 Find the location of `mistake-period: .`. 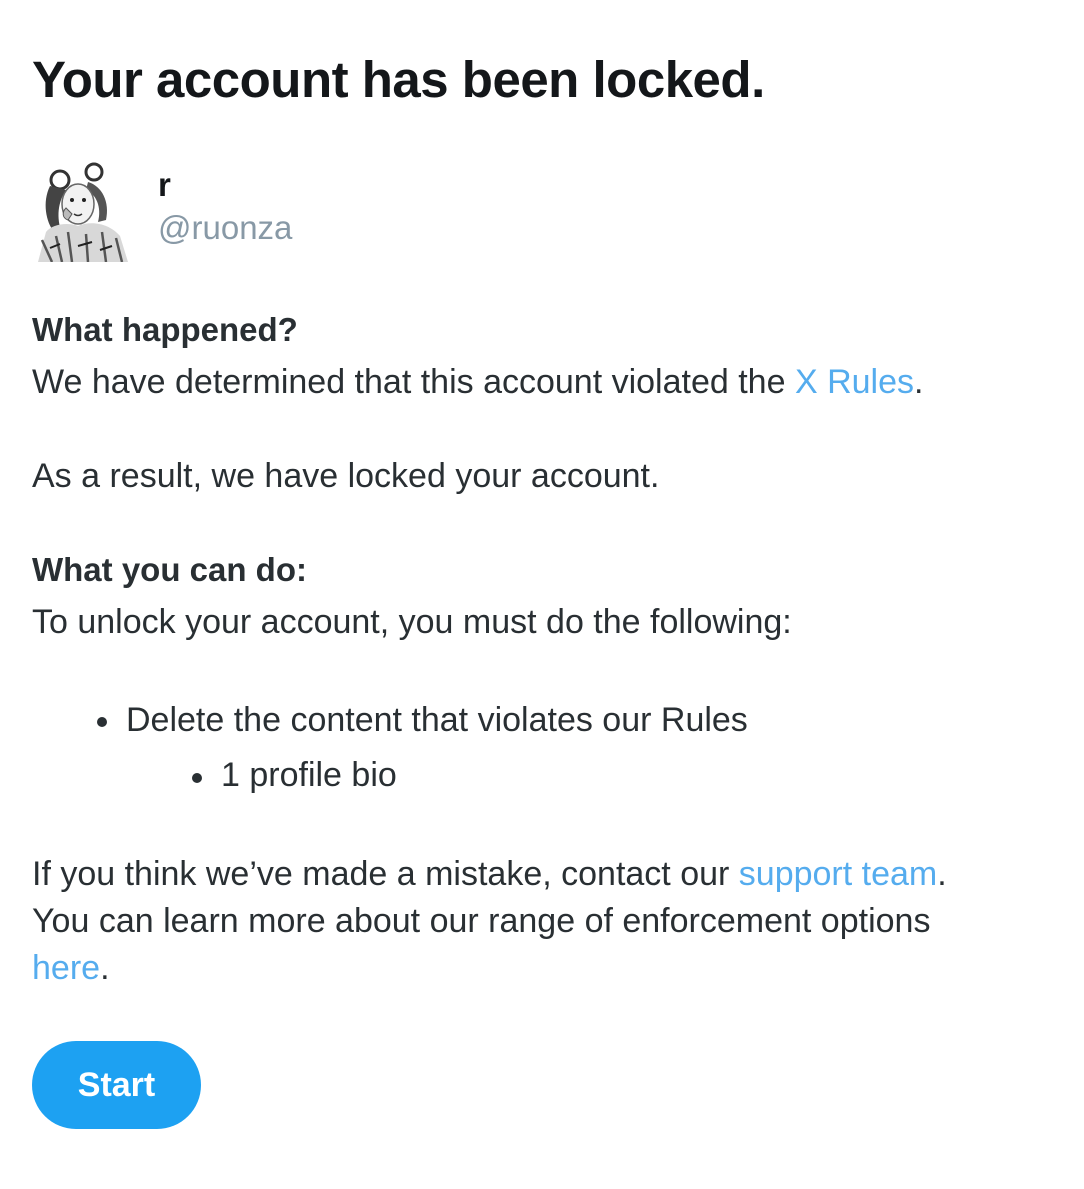

mistake-period: . is located at coordinates (942, 874).